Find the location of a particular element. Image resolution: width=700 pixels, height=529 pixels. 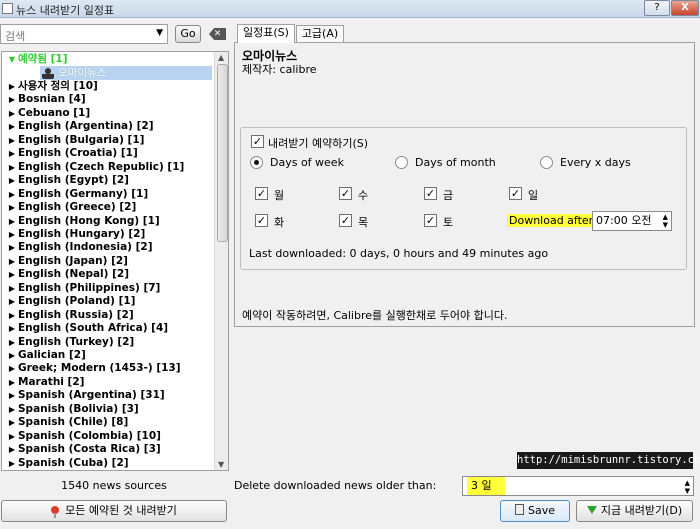

checkbox-sun: ✓ is located at coordinates (515, 193).